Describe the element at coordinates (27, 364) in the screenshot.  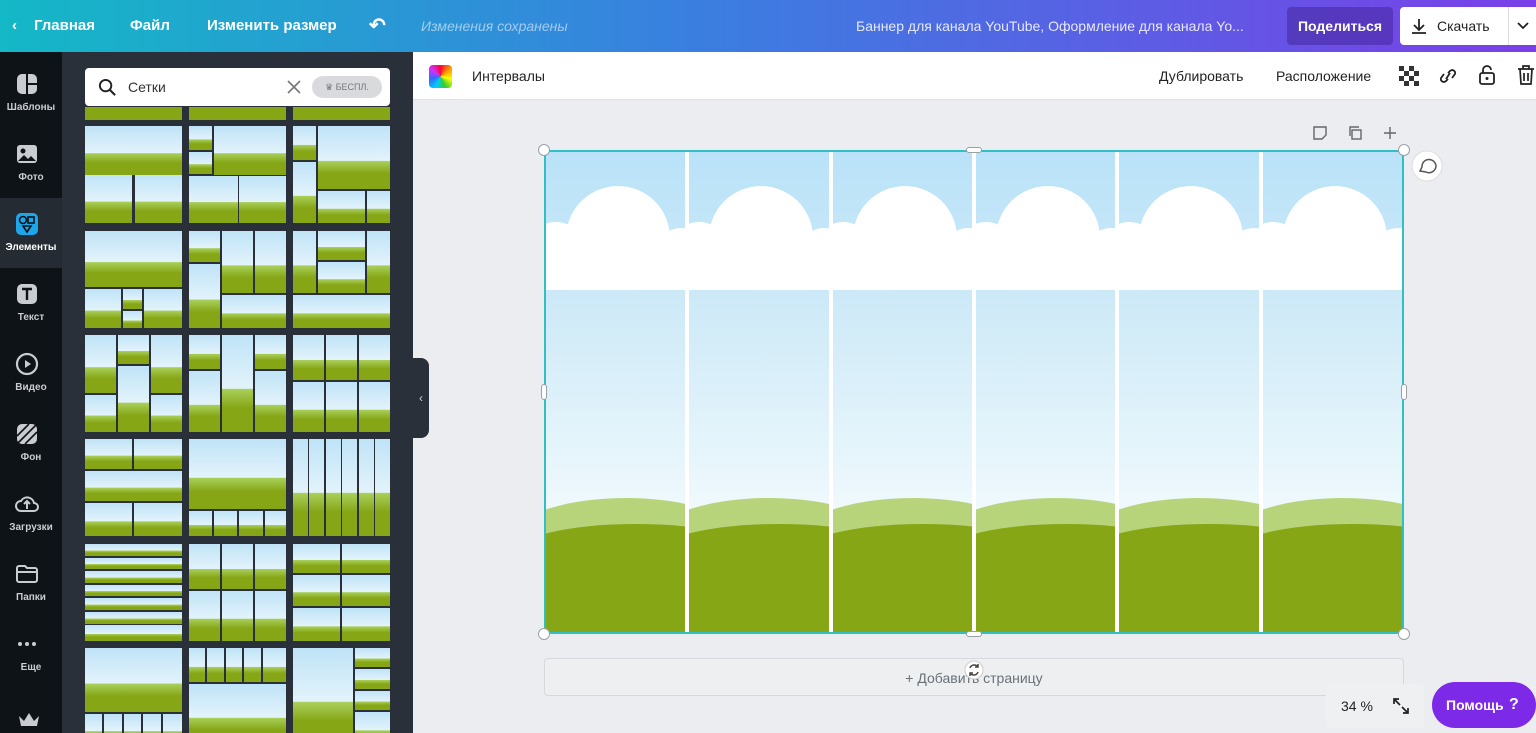
I see `video-icon` at that location.